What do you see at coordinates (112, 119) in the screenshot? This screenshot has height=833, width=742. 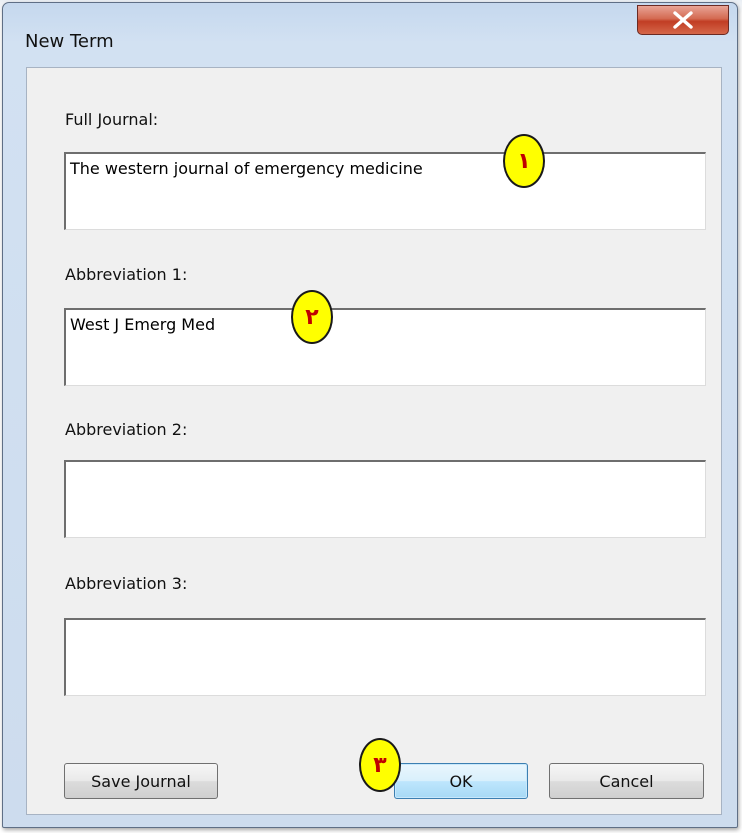 I see `full-journal-label: Full Journal:` at bounding box center [112, 119].